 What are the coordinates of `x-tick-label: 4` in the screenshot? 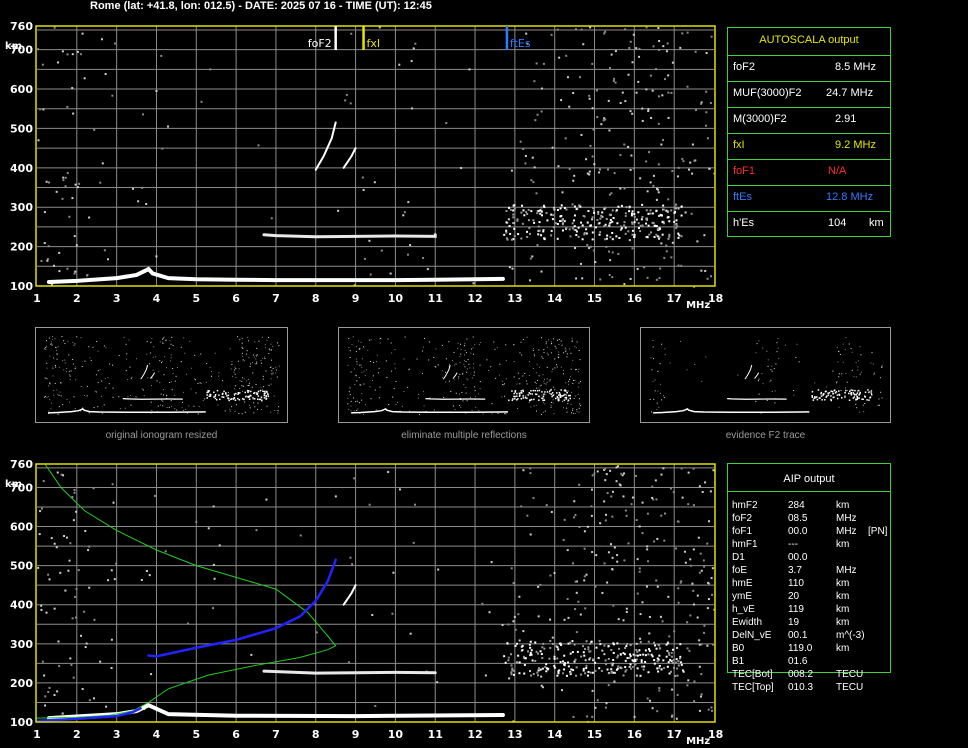 It's located at (157, 734).